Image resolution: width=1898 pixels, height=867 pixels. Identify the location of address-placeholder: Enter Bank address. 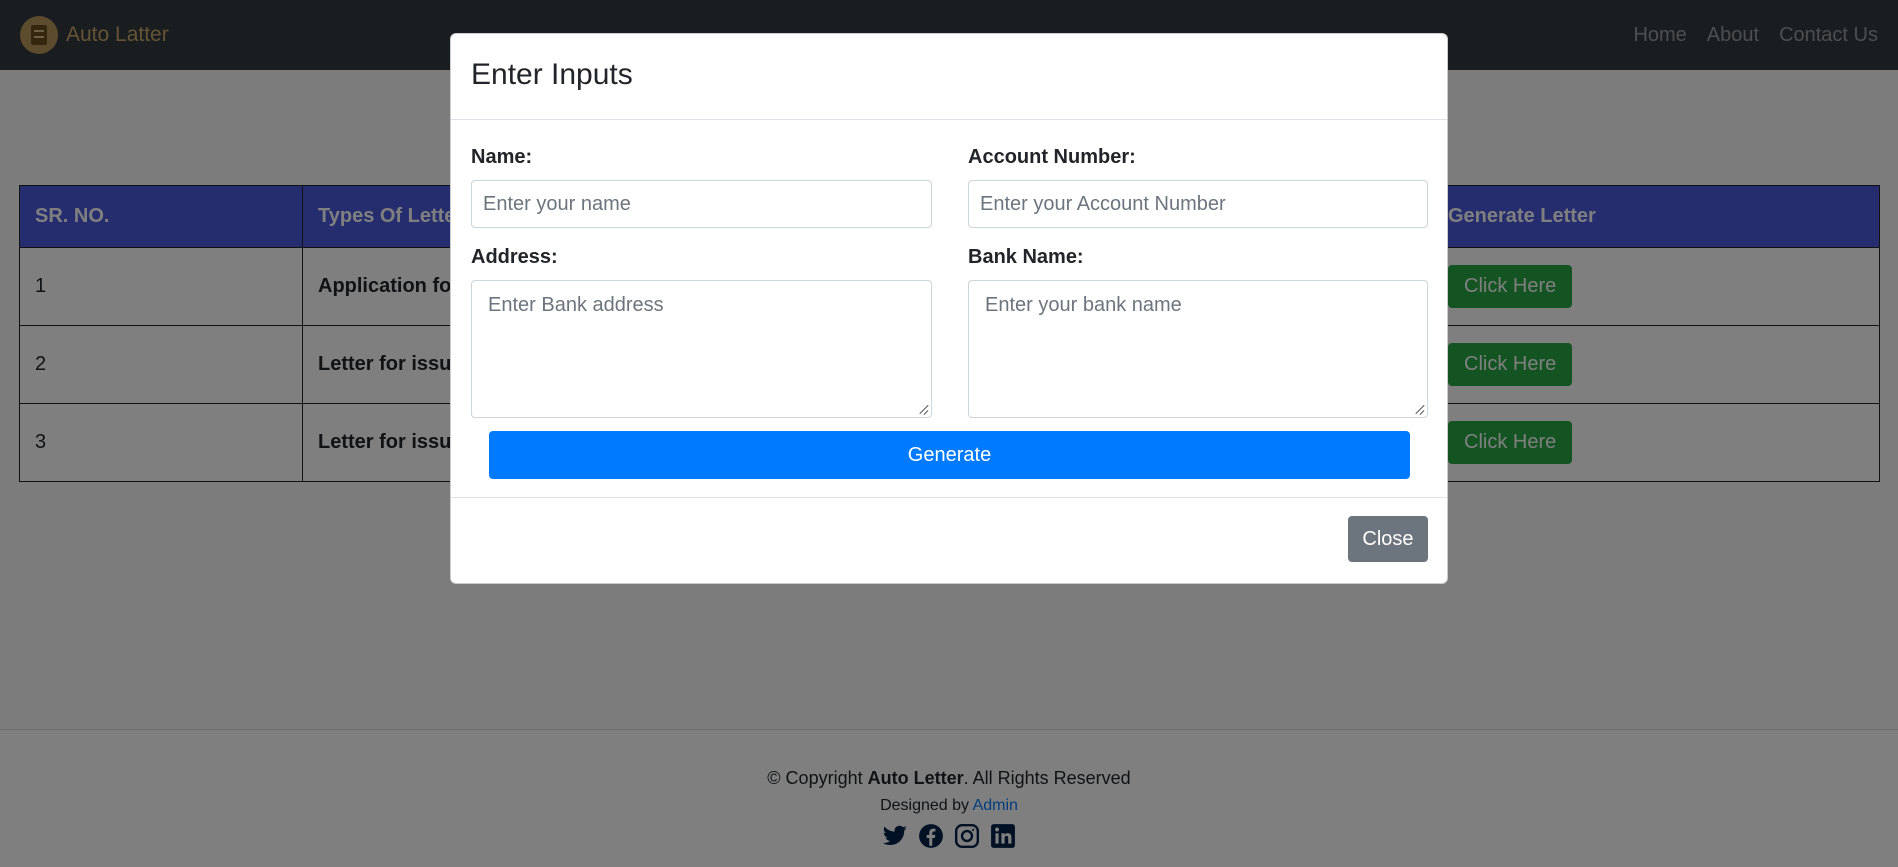
(576, 305).